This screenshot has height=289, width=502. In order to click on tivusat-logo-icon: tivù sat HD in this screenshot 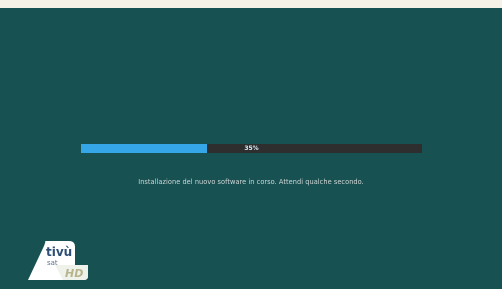, I will do `click(58, 260)`.